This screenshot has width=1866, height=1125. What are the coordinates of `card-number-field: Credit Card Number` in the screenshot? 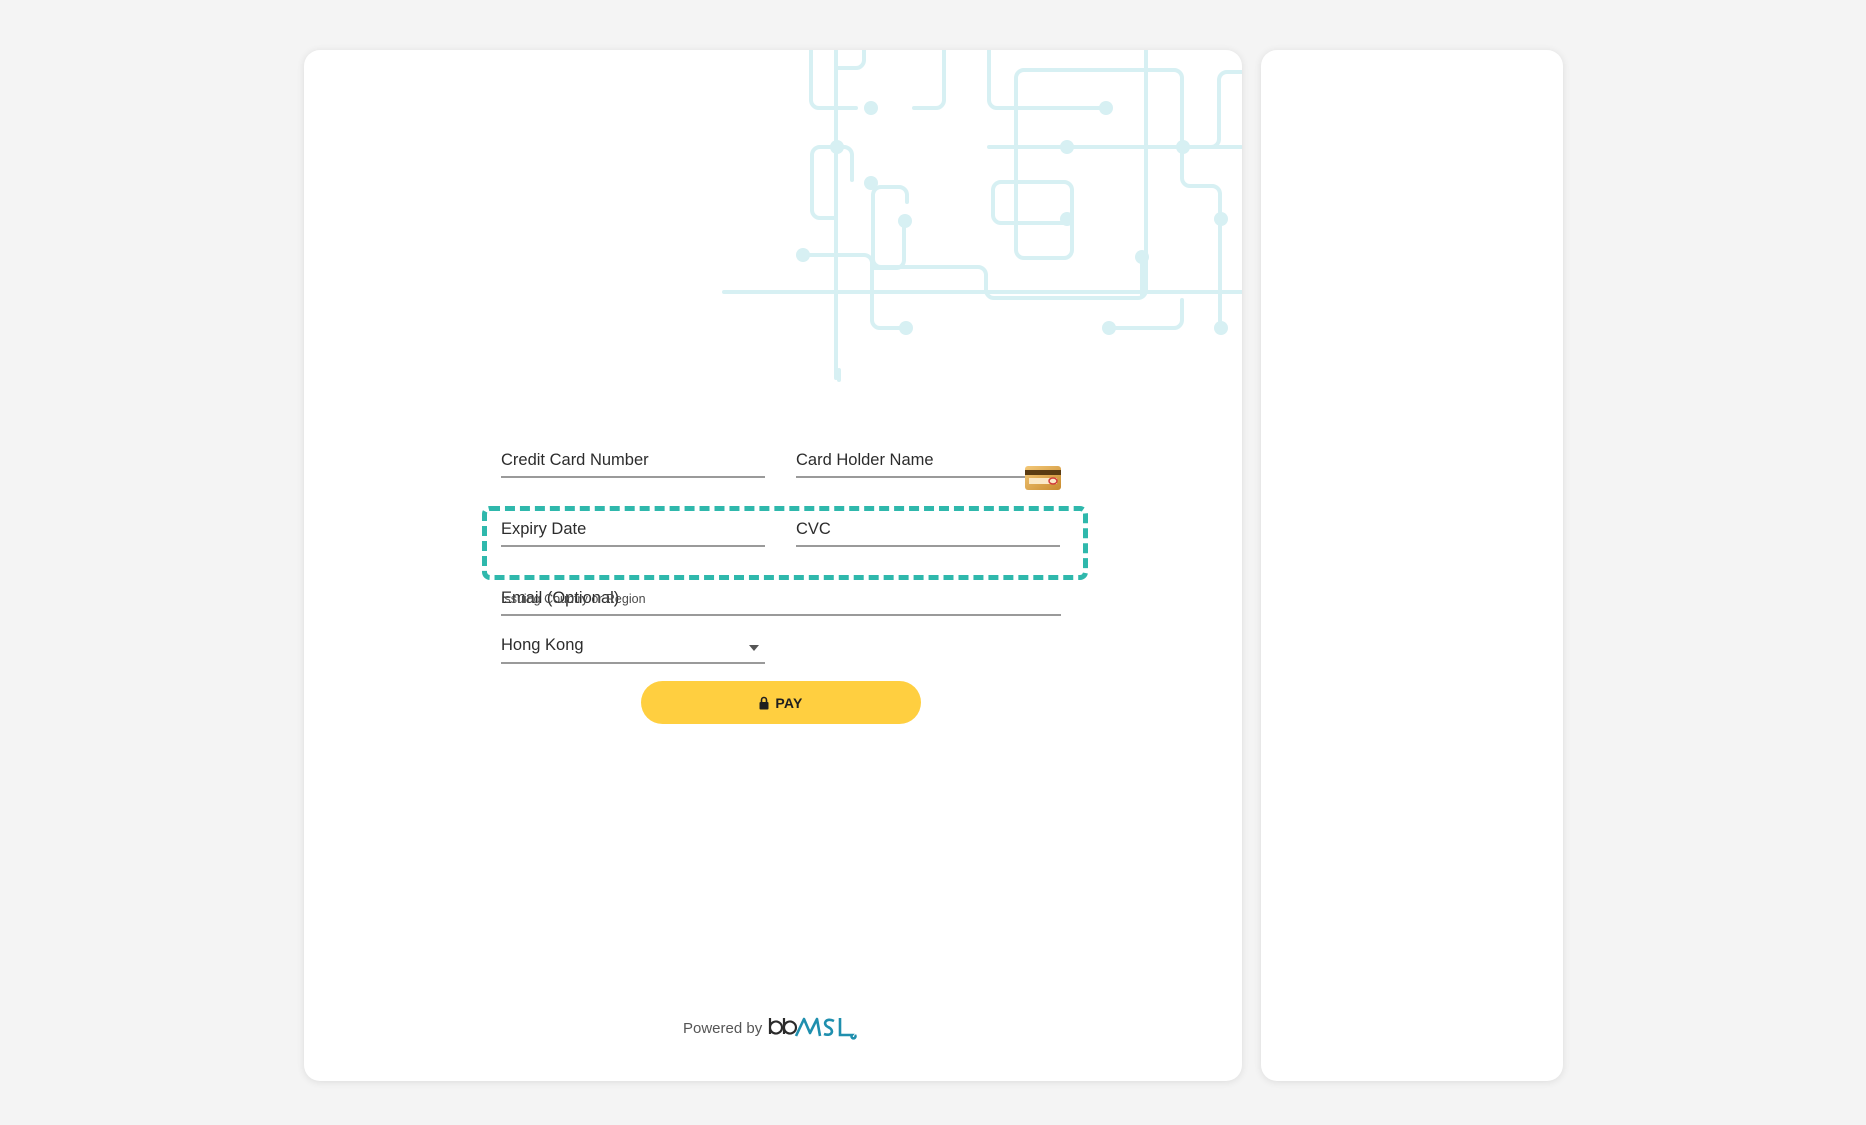 It's located at (635, 462).